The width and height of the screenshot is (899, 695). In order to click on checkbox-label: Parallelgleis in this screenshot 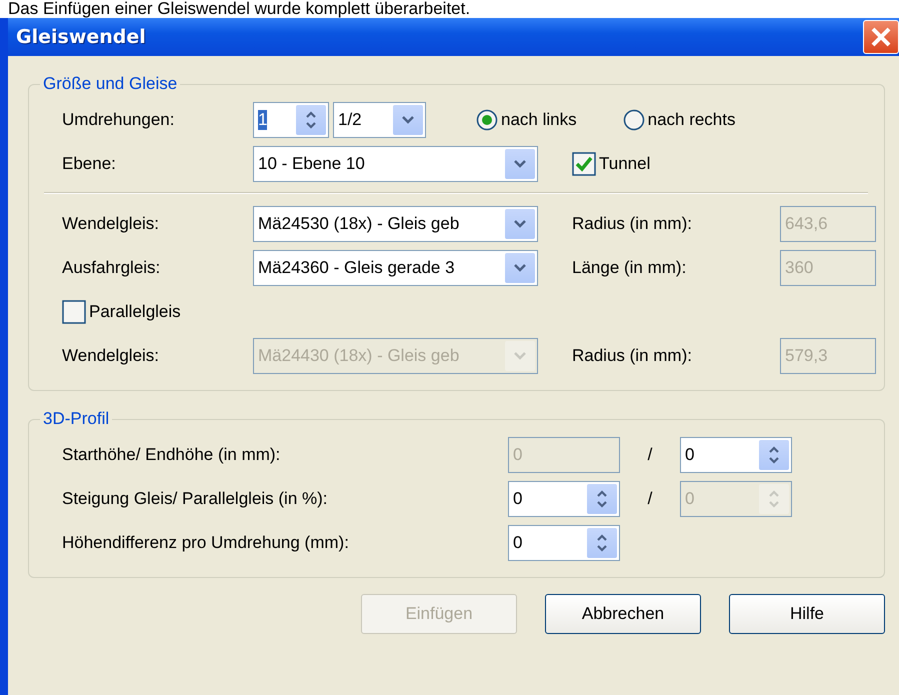, I will do `click(135, 312)`.